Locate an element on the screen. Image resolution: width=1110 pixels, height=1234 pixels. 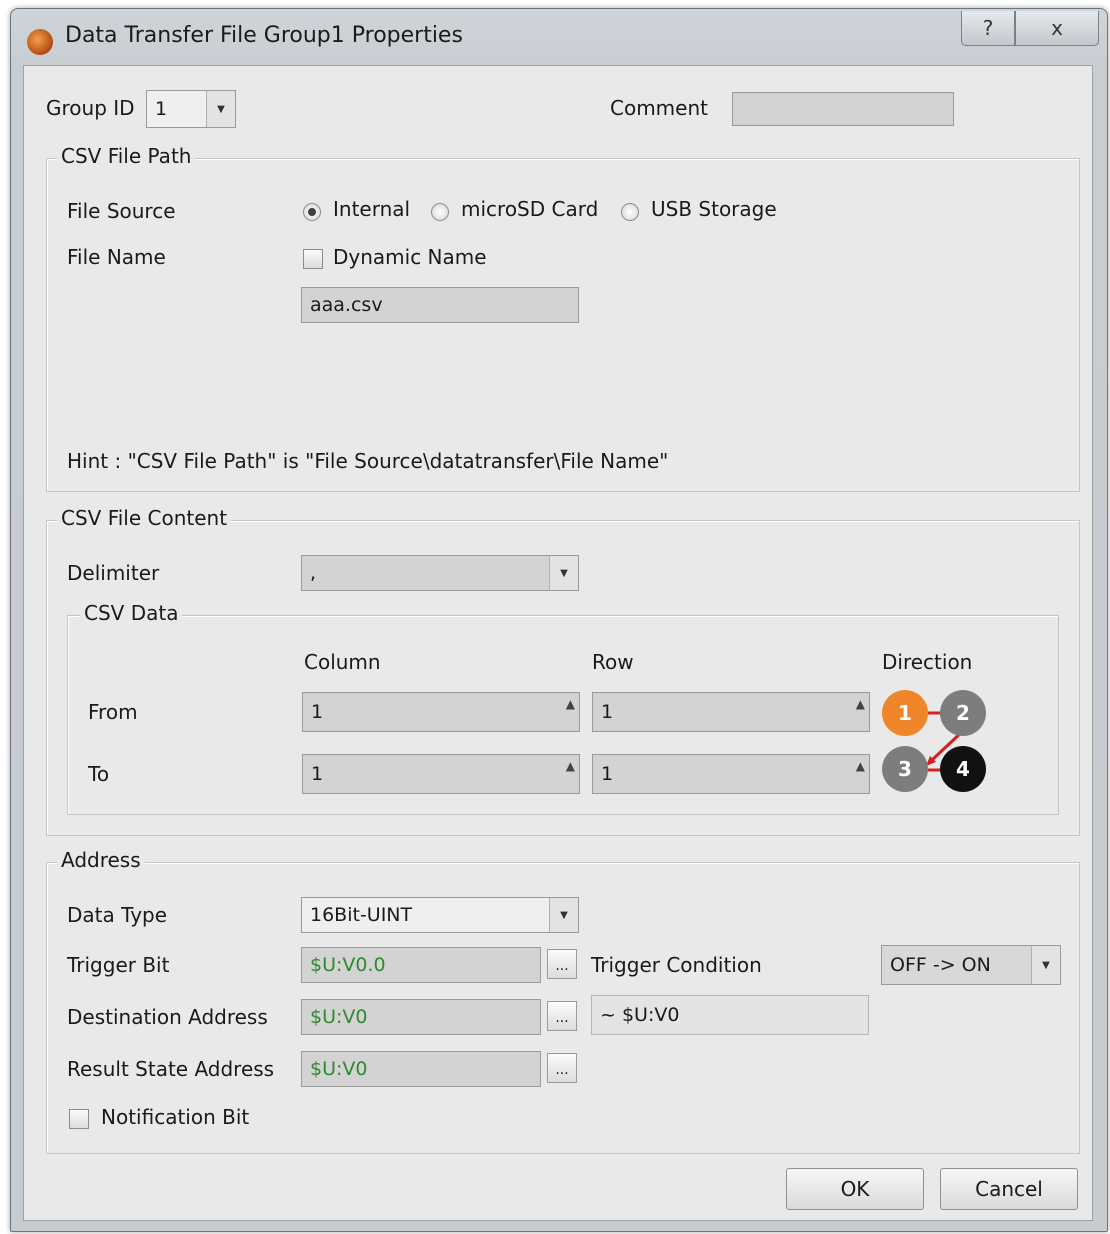
data-type-select: 16Bit-UINT ▼ is located at coordinates (440, 915).